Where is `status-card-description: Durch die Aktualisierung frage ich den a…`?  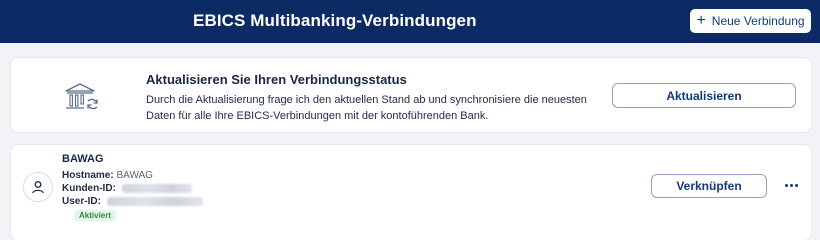 status-card-description: Durch die Aktualisierung frage ich den a… is located at coordinates (366, 108).